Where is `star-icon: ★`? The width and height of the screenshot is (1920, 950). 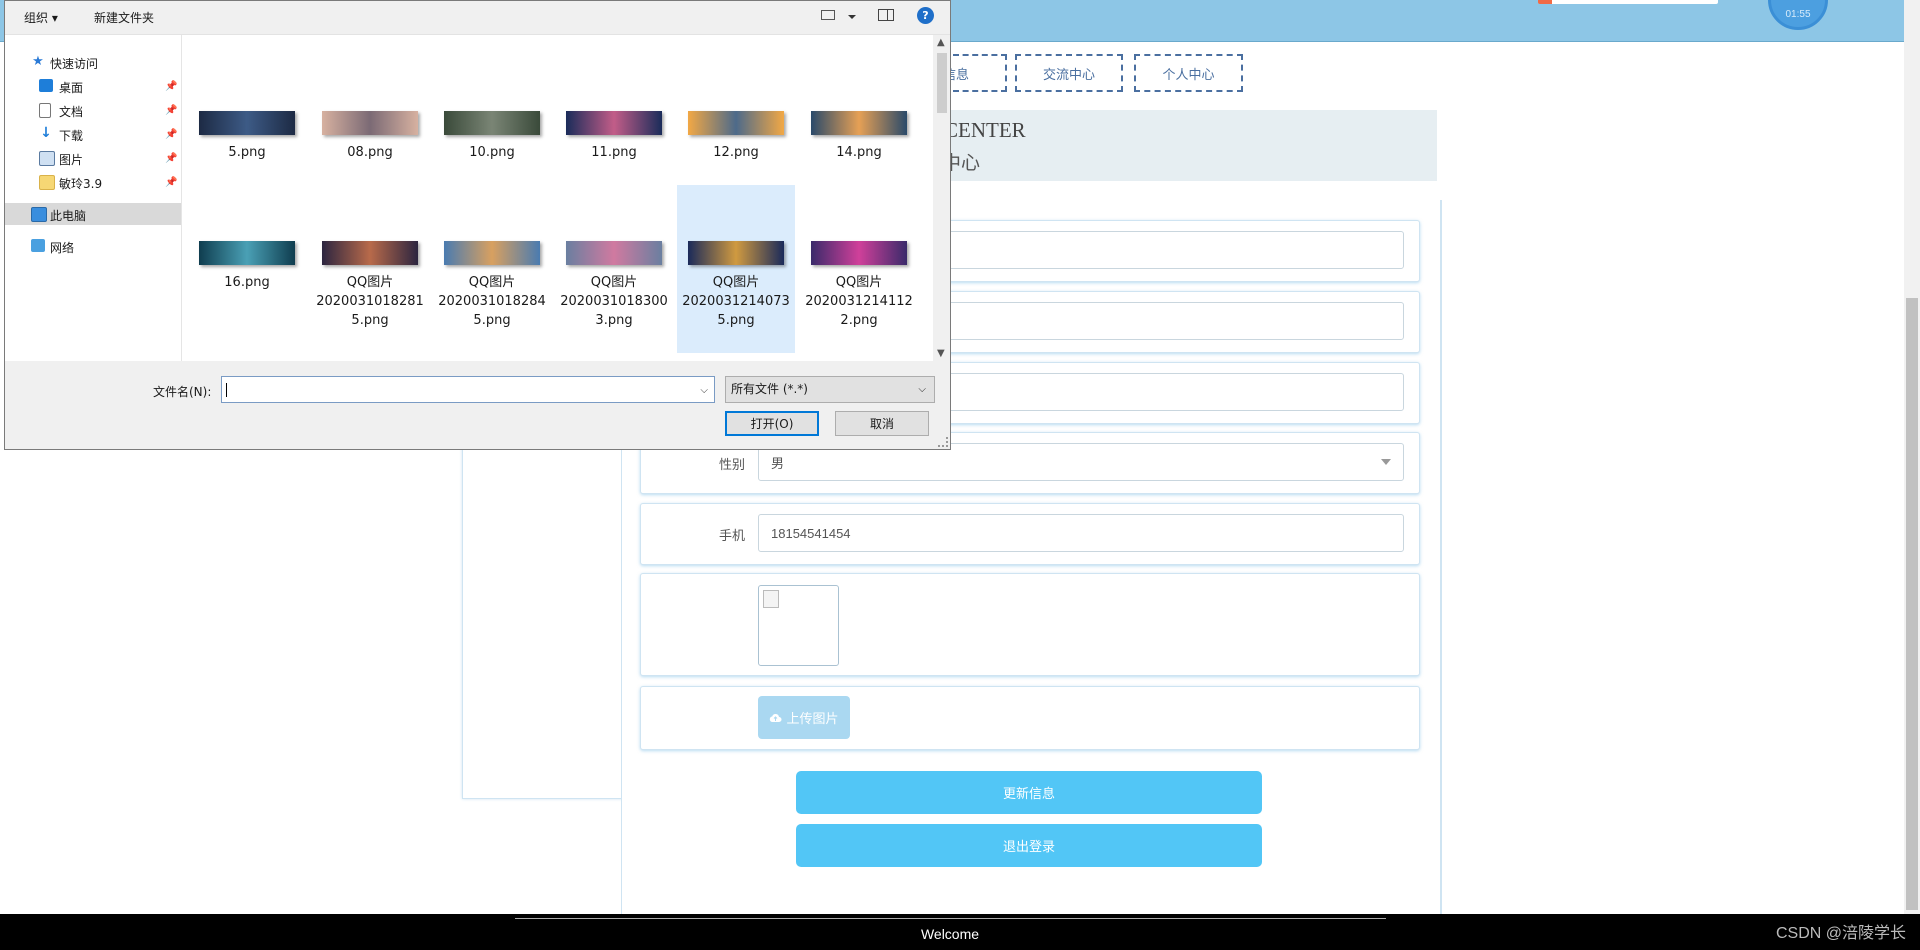
star-icon: ★ is located at coordinates (38, 61).